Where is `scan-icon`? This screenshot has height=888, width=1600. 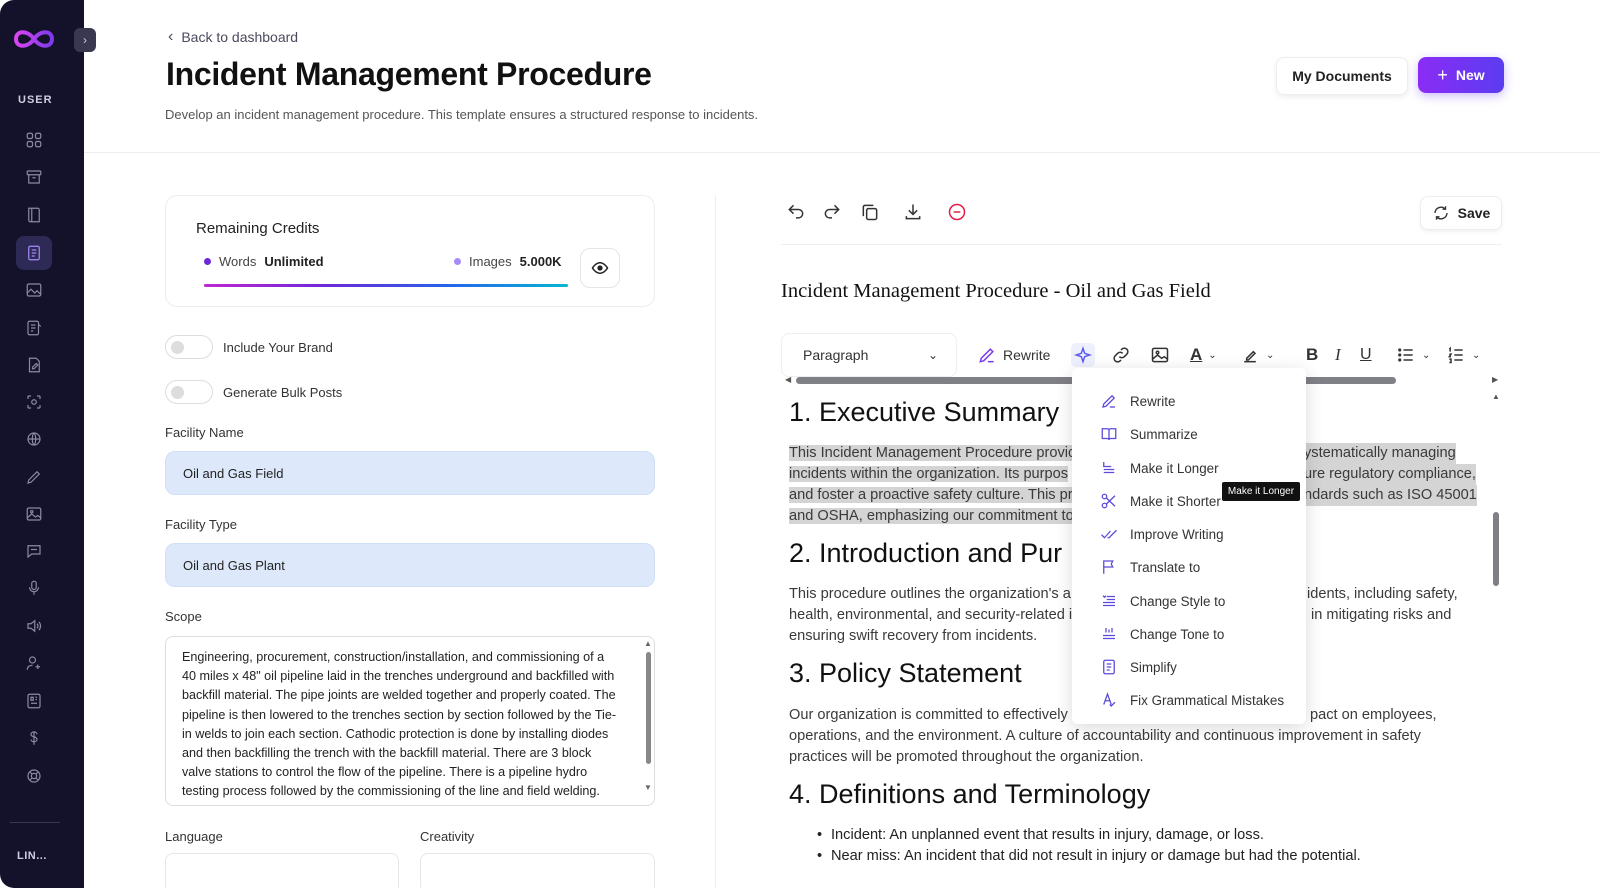 scan-icon is located at coordinates (34, 402).